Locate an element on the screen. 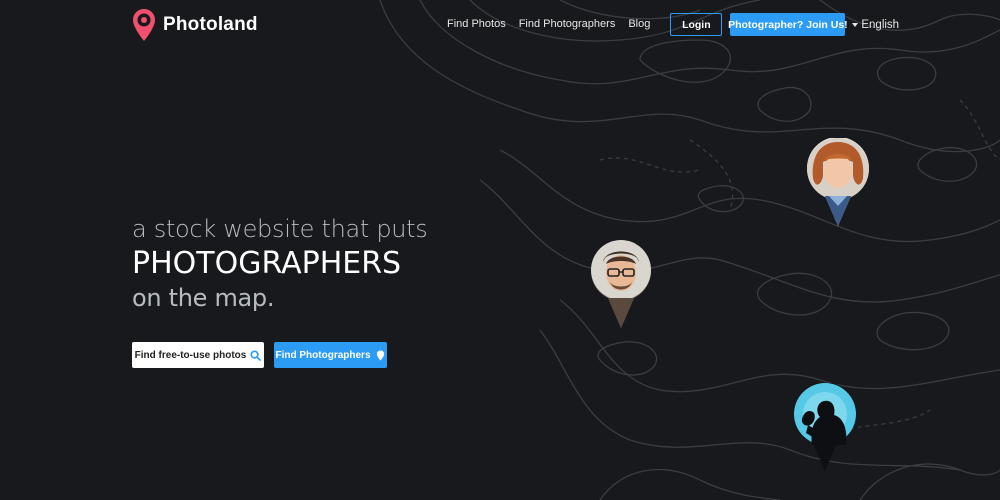  nav-link-blog: Blog is located at coordinates (639, 24).